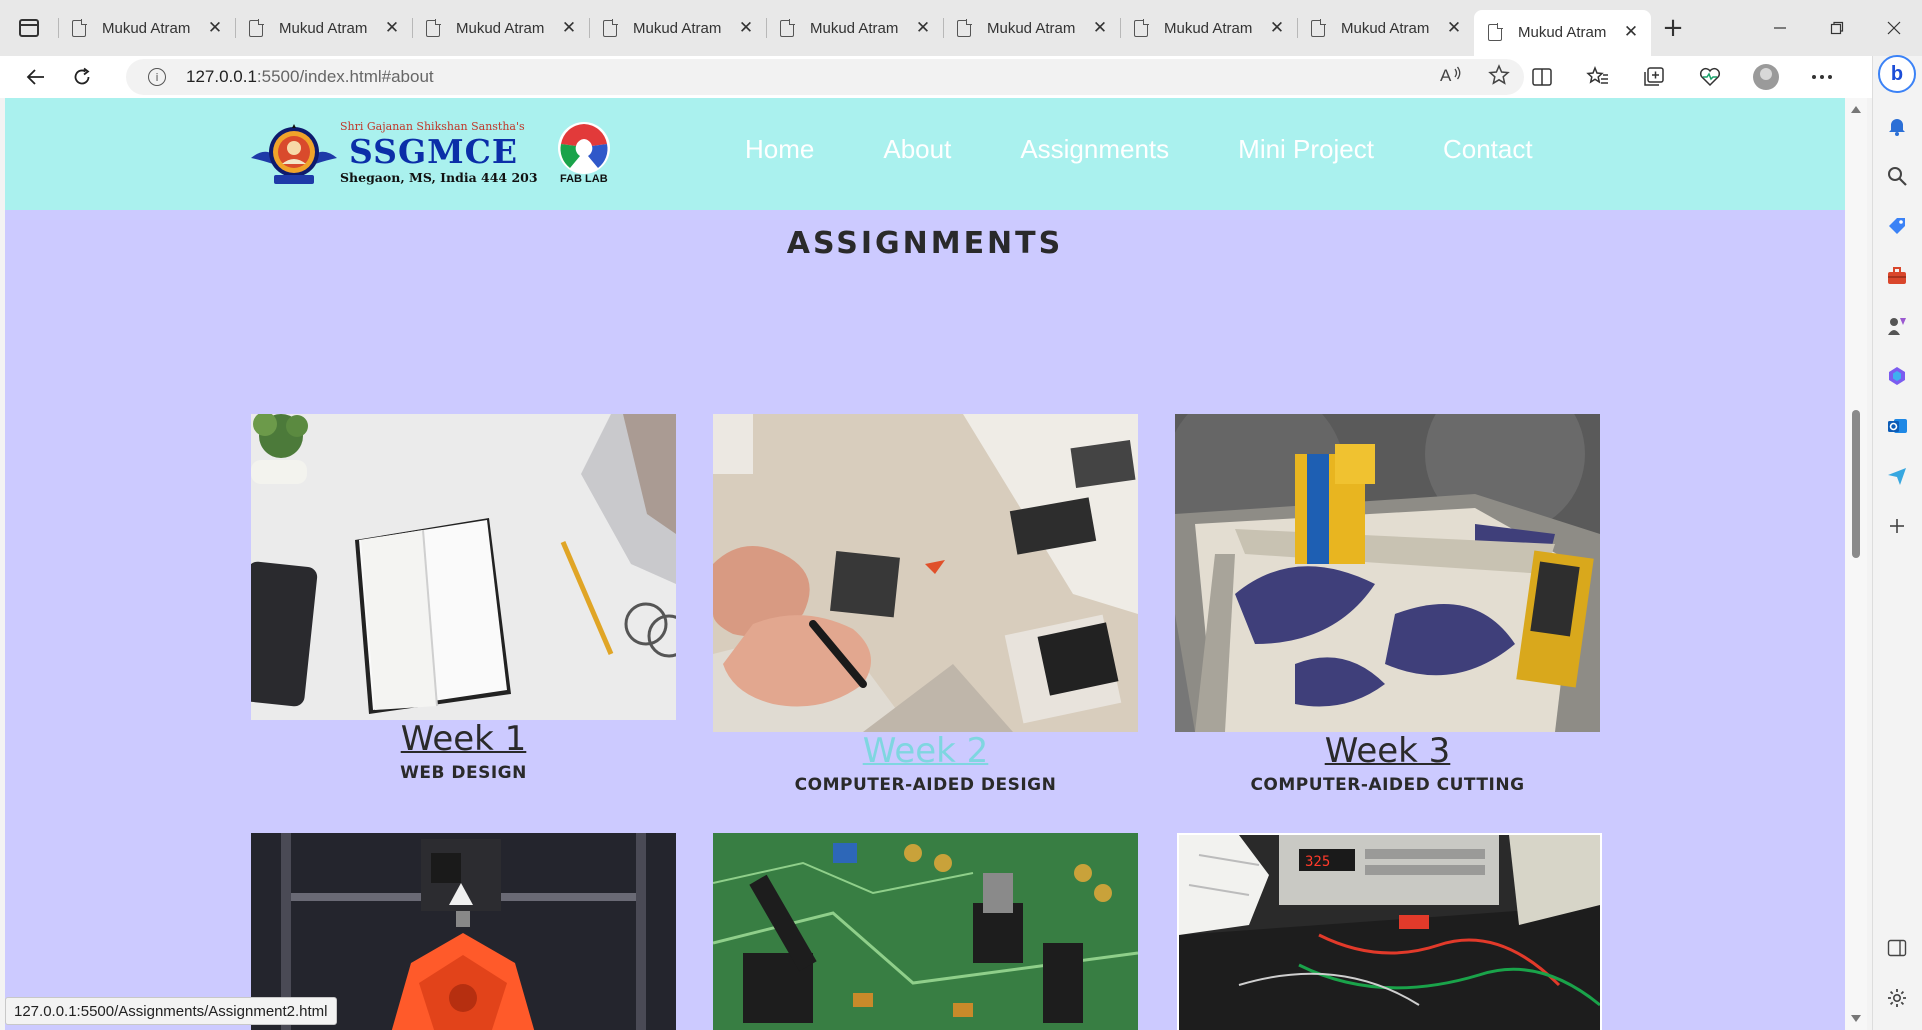  I want to click on restore-icon, so click(1836, 28).